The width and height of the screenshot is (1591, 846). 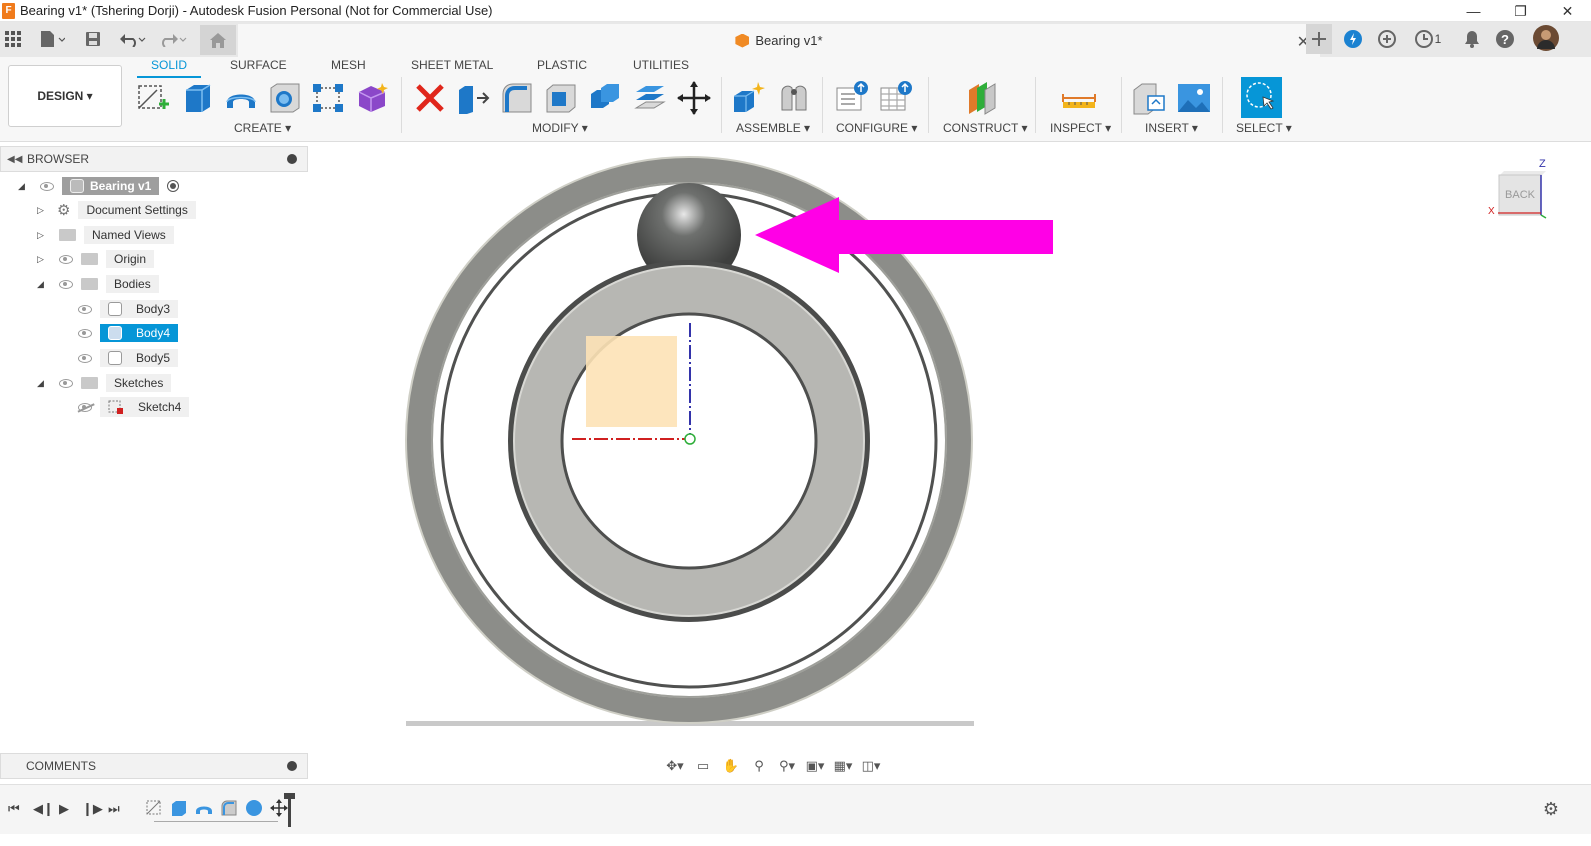 I want to click on timeline-fillet-icon, so click(x=229, y=808).